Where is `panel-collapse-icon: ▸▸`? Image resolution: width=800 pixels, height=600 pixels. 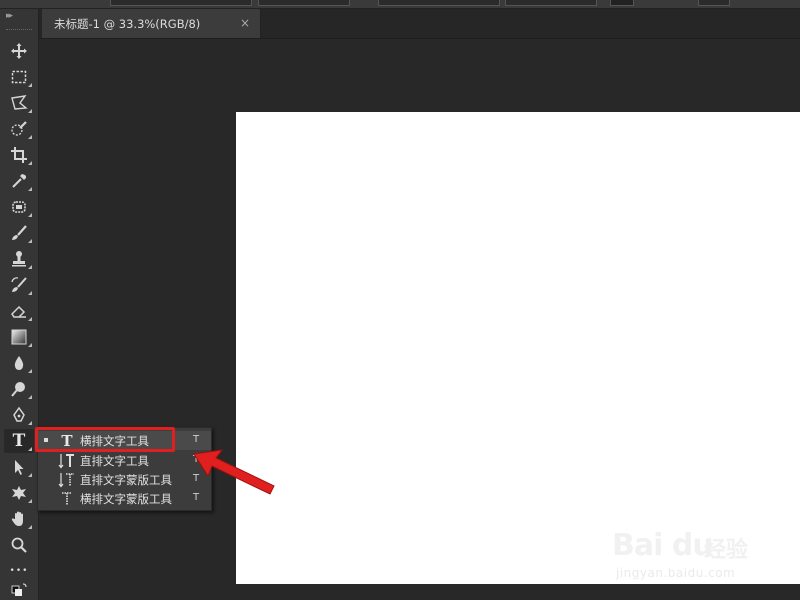
panel-collapse-icon: ▸▸ is located at coordinates (9, 16).